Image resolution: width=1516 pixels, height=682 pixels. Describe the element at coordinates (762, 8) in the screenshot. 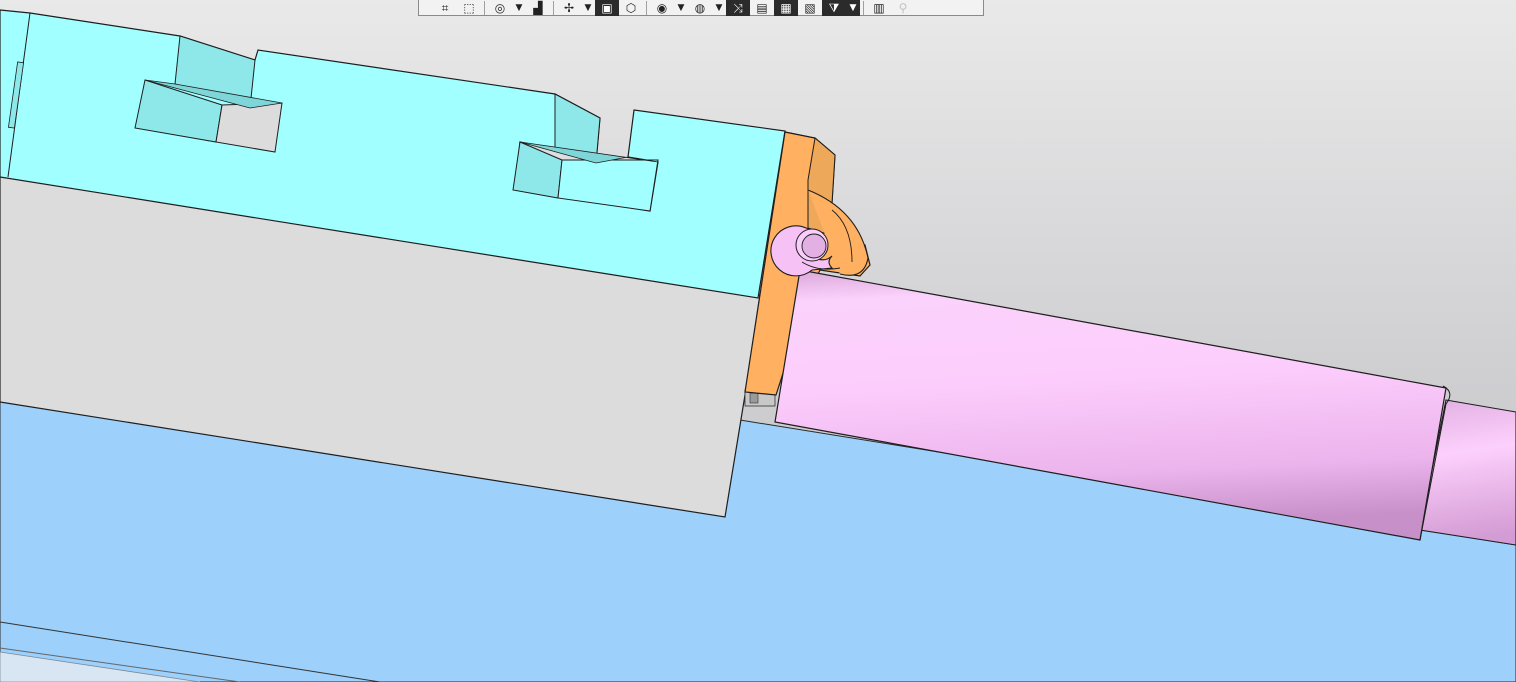

I see `view-settings-icon: ▤` at that location.